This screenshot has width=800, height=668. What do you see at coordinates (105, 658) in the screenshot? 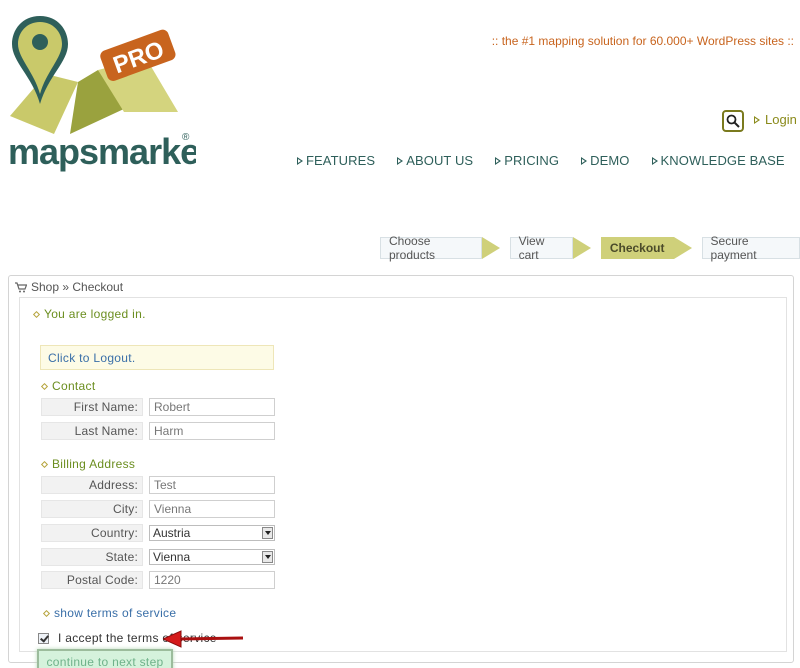
I see `continue-button: continue to next step` at bounding box center [105, 658].